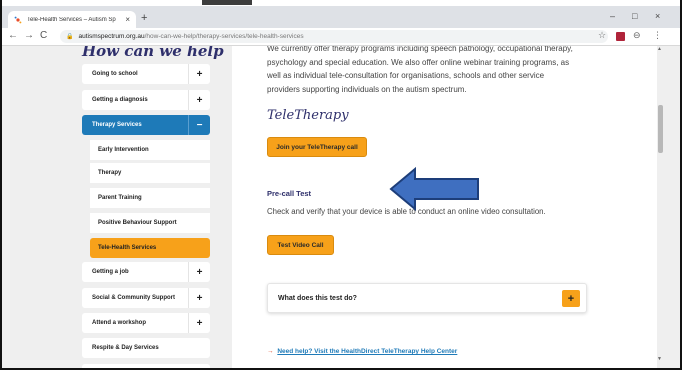 This screenshot has width=682, height=370. I want to click on sidebar-item-getting-a-job: Getting a job +, so click(146, 272).